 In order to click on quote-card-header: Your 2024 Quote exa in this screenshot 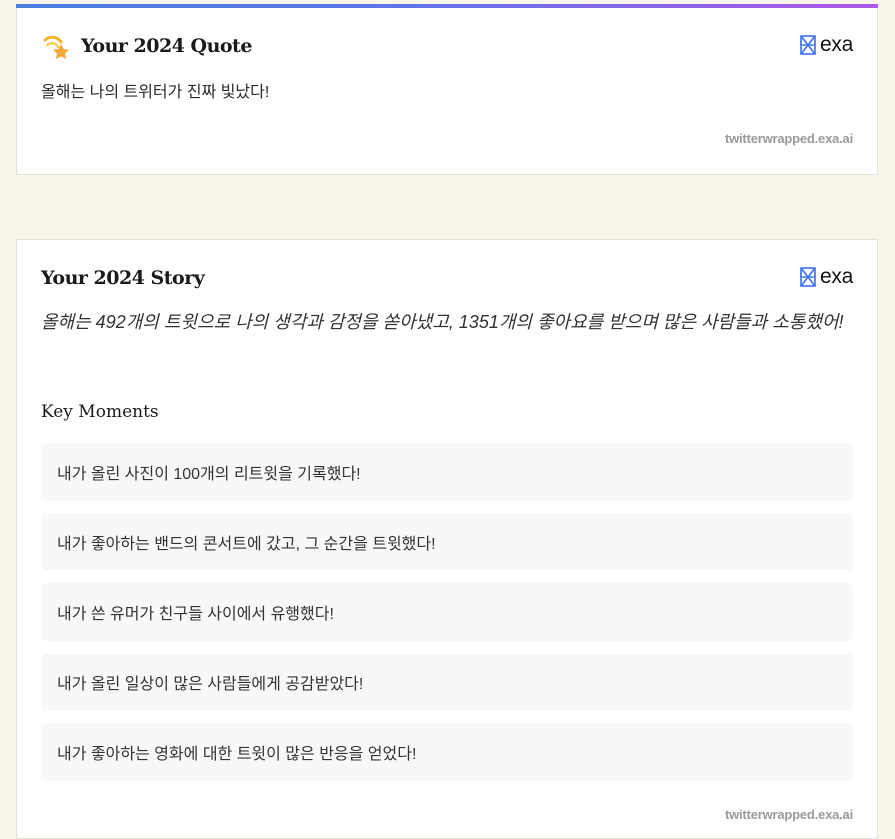, I will do `click(447, 46)`.